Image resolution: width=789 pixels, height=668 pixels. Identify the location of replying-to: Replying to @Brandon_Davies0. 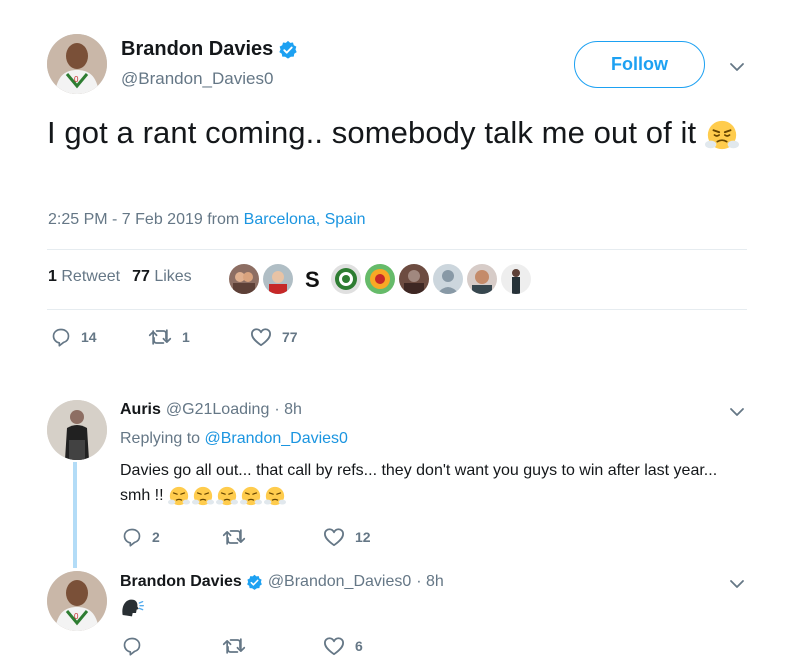
(234, 439).